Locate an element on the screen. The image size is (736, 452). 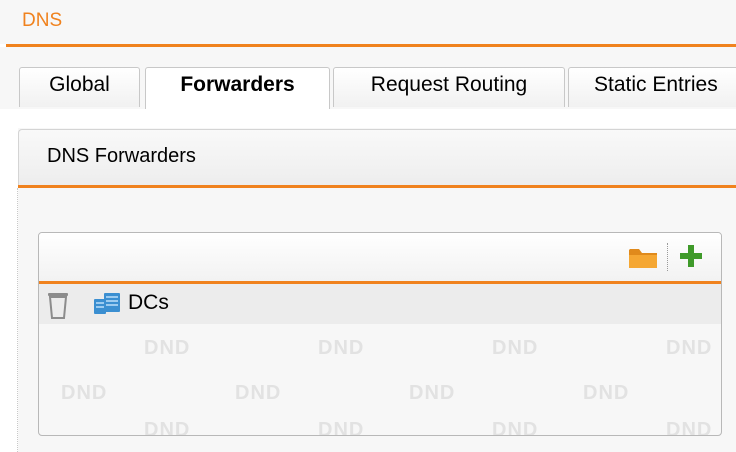
panel-left-border is located at coordinates (17, 320).